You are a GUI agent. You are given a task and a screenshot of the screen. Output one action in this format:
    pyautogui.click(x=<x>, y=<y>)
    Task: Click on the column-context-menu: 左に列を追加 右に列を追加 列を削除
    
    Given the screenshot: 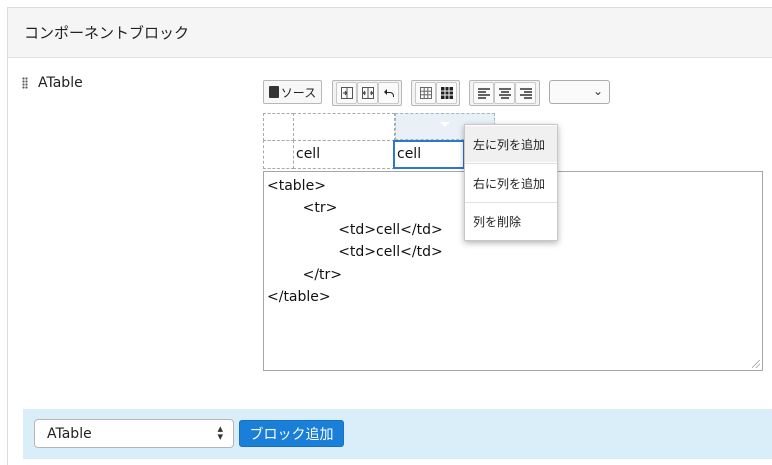 What is the action you would take?
    pyautogui.click(x=511, y=182)
    